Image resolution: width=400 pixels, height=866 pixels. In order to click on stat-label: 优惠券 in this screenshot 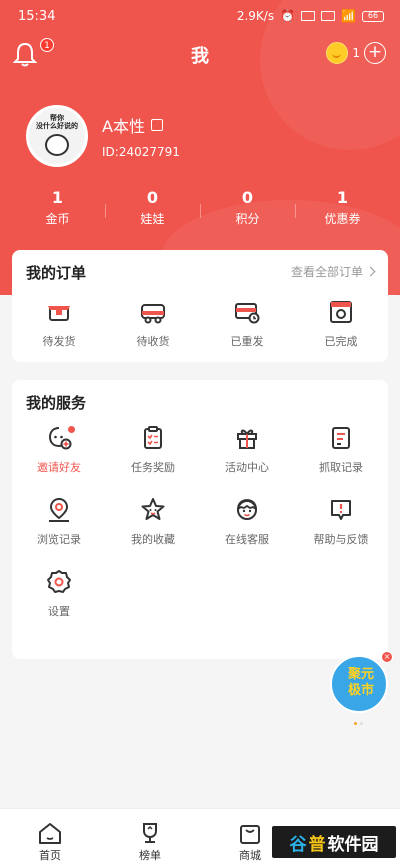, I will do `click(342, 219)`.